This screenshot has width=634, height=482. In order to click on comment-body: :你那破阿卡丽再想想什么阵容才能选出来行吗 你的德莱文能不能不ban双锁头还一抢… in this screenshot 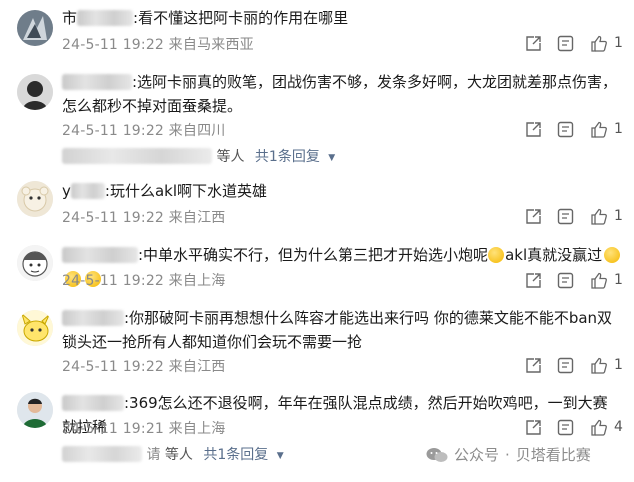, I will do `click(337, 330)`.